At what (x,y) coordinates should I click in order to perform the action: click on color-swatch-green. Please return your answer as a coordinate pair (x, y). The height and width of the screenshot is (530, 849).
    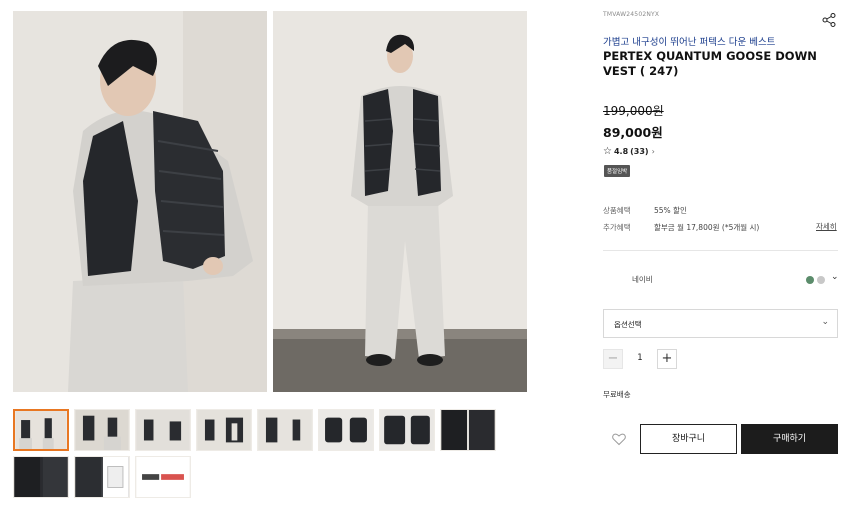
    Looking at the image, I should click on (810, 280).